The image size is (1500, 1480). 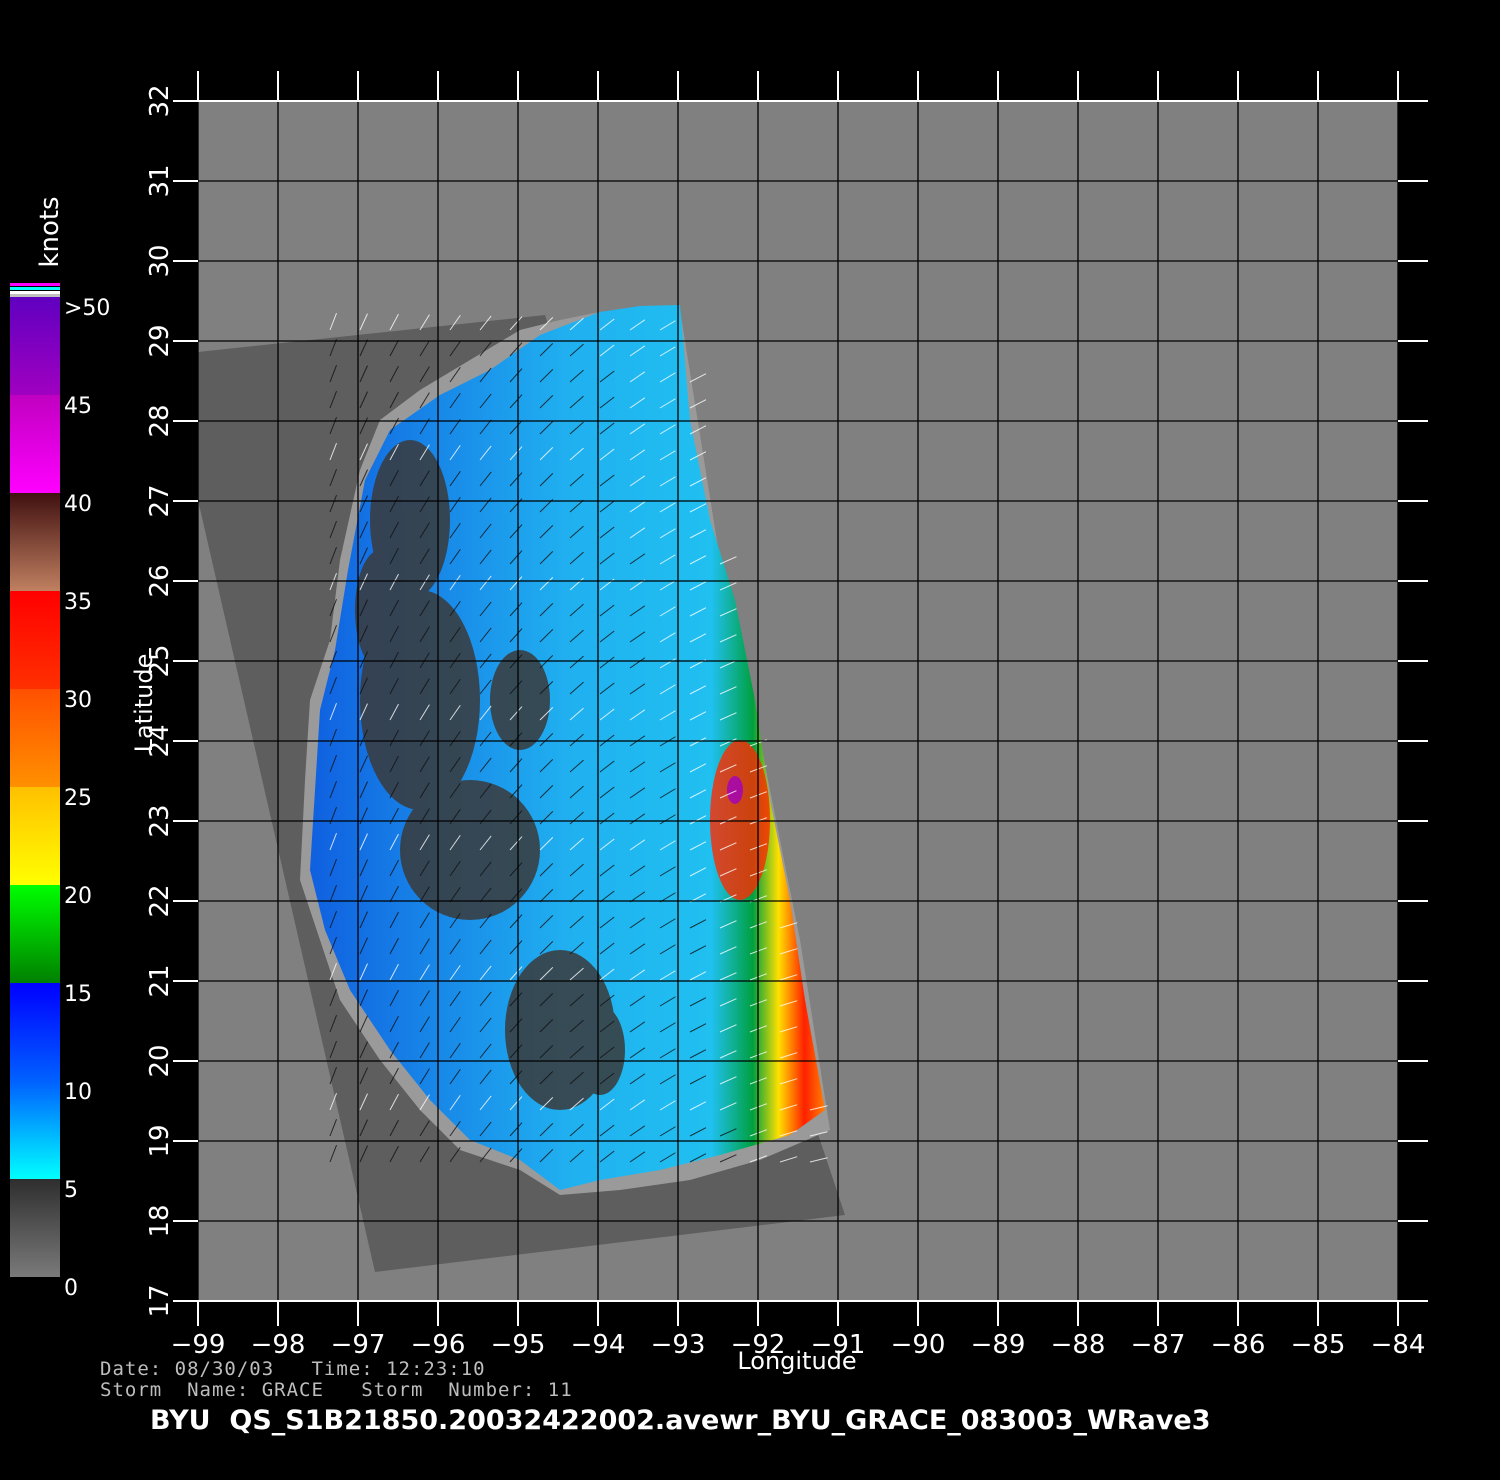 I want to click on lat-tick-label: 18, so click(x=160, y=1220).